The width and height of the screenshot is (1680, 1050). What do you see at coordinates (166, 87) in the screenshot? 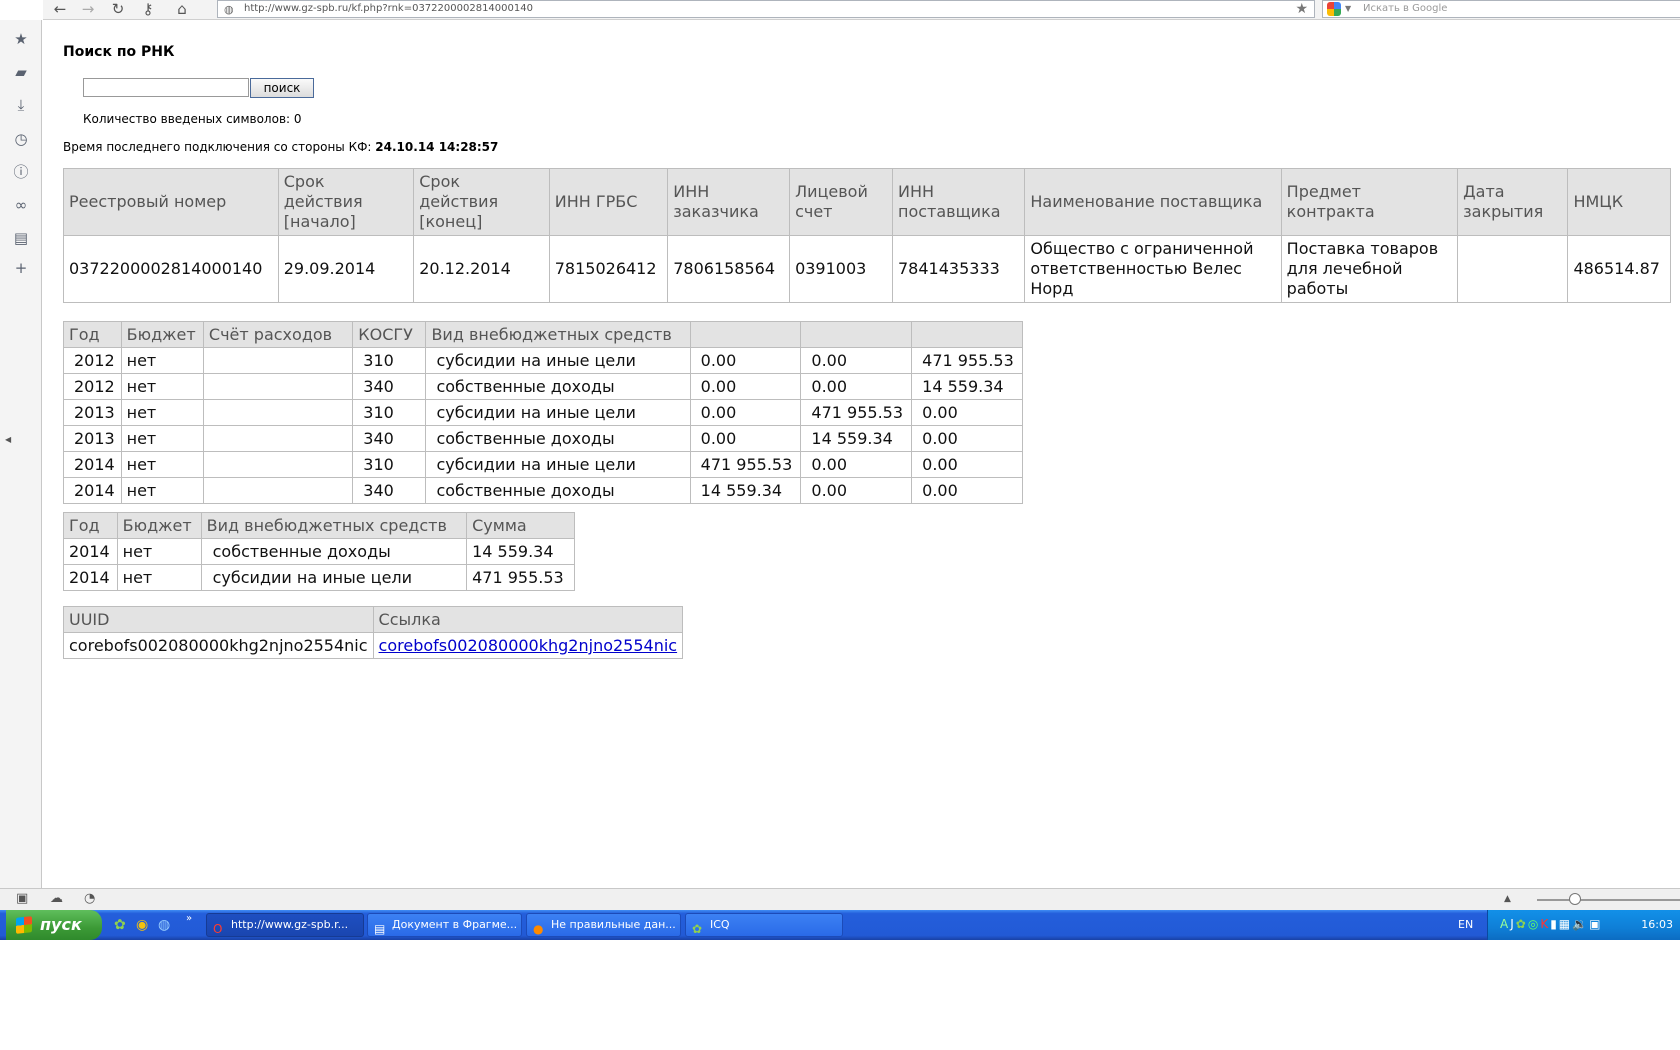
I see `rnk-search-input` at bounding box center [166, 87].